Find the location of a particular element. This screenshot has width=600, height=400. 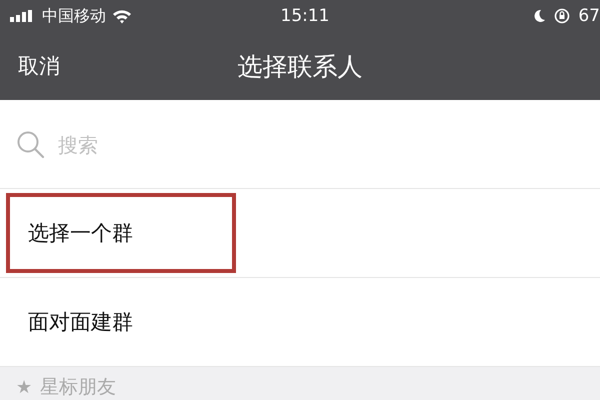

search-icon is located at coordinates (31, 145).